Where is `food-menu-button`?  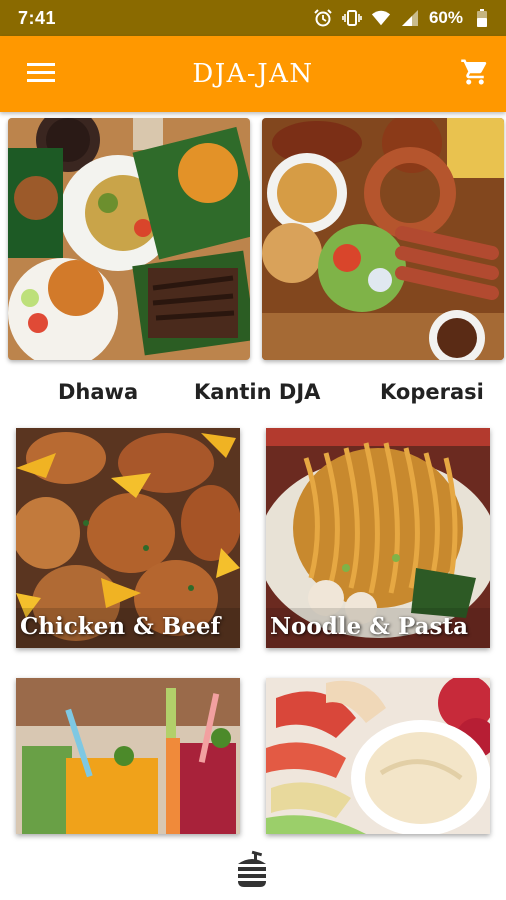
food-menu-button is located at coordinates (252, 870).